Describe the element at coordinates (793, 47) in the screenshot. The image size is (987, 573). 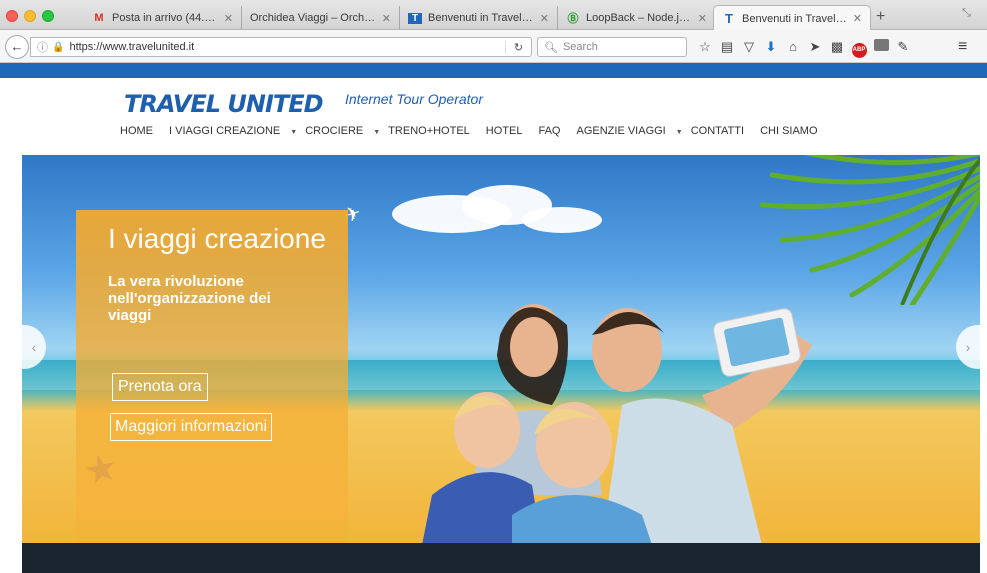
I see `home-icon: ⌂` at that location.